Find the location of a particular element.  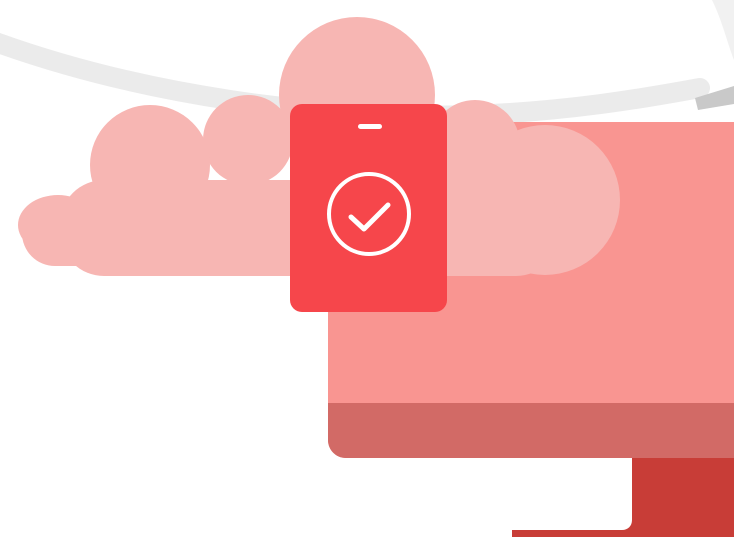

phone-speaker is located at coordinates (370, 126).